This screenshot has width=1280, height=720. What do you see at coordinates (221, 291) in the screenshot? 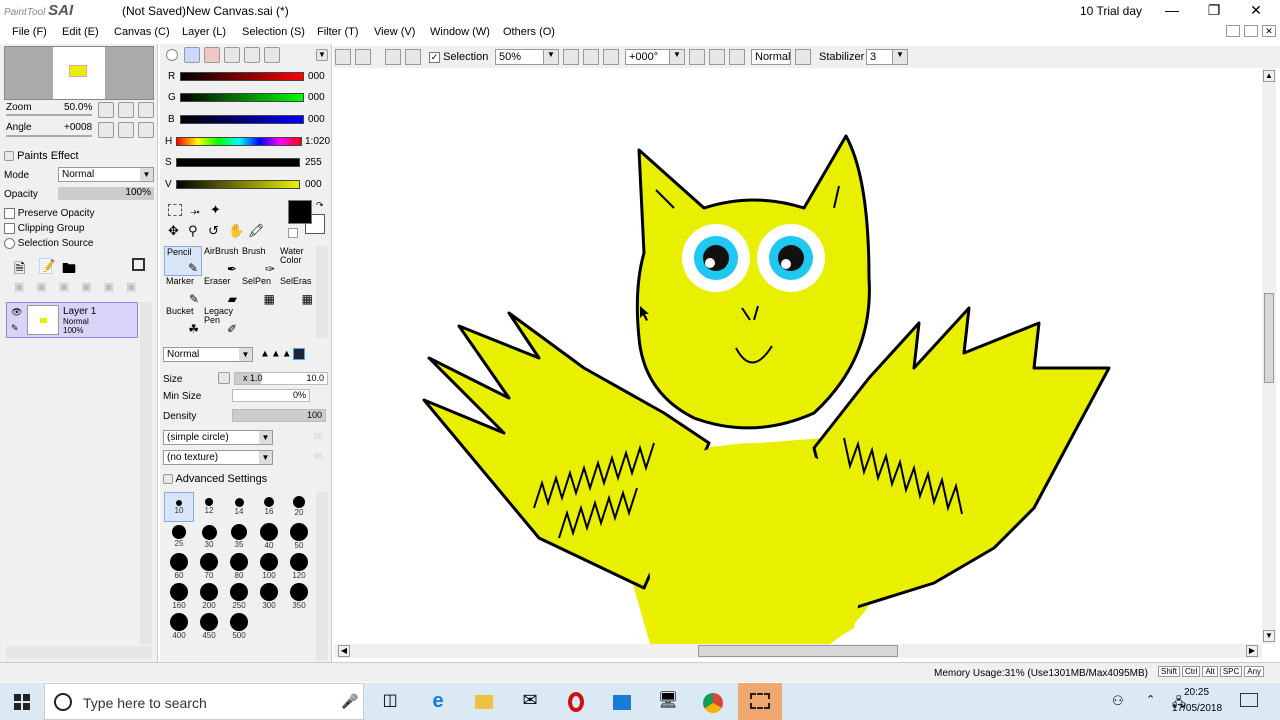
I see `tool-eraser: Eraser ▰` at bounding box center [221, 291].